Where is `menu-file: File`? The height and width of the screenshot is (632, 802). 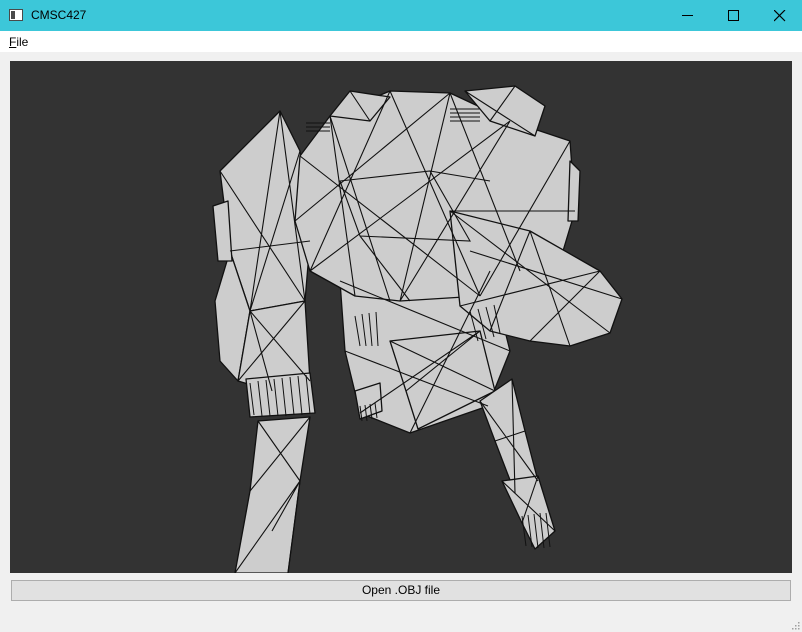
menu-file: File is located at coordinates (18, 42).